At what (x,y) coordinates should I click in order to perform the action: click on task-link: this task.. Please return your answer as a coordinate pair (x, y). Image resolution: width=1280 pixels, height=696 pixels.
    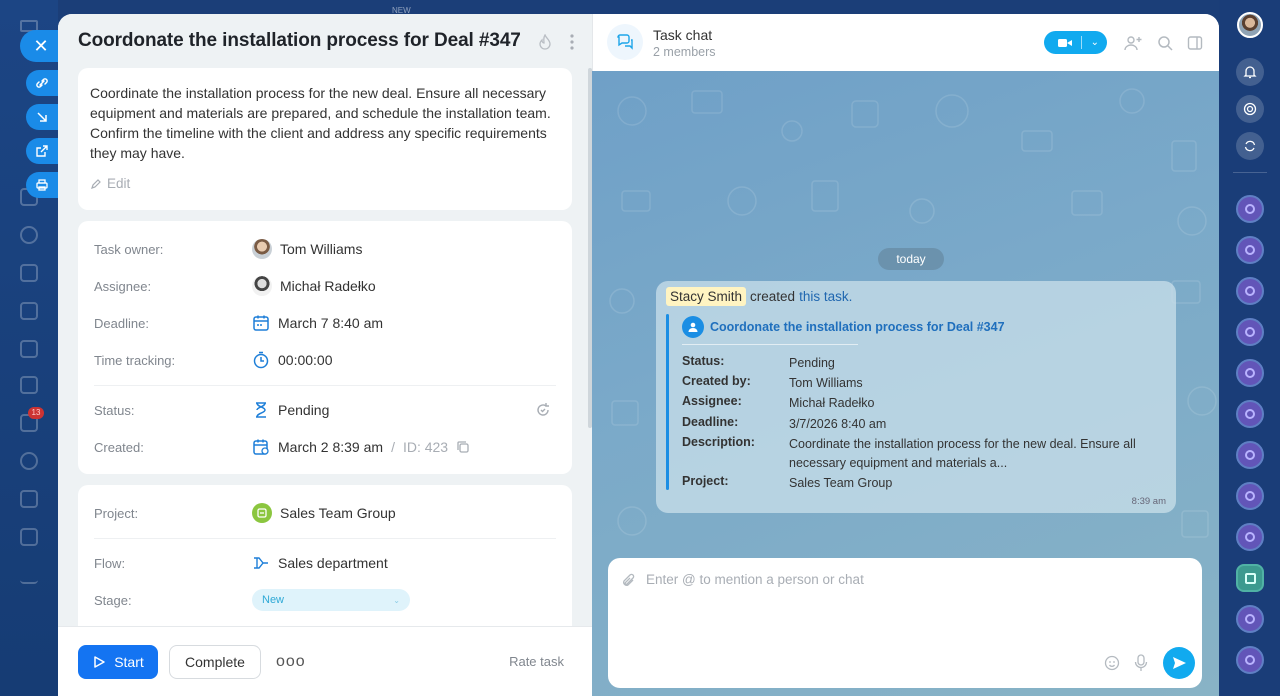
    Looking at the image, I should click on (825, 296).